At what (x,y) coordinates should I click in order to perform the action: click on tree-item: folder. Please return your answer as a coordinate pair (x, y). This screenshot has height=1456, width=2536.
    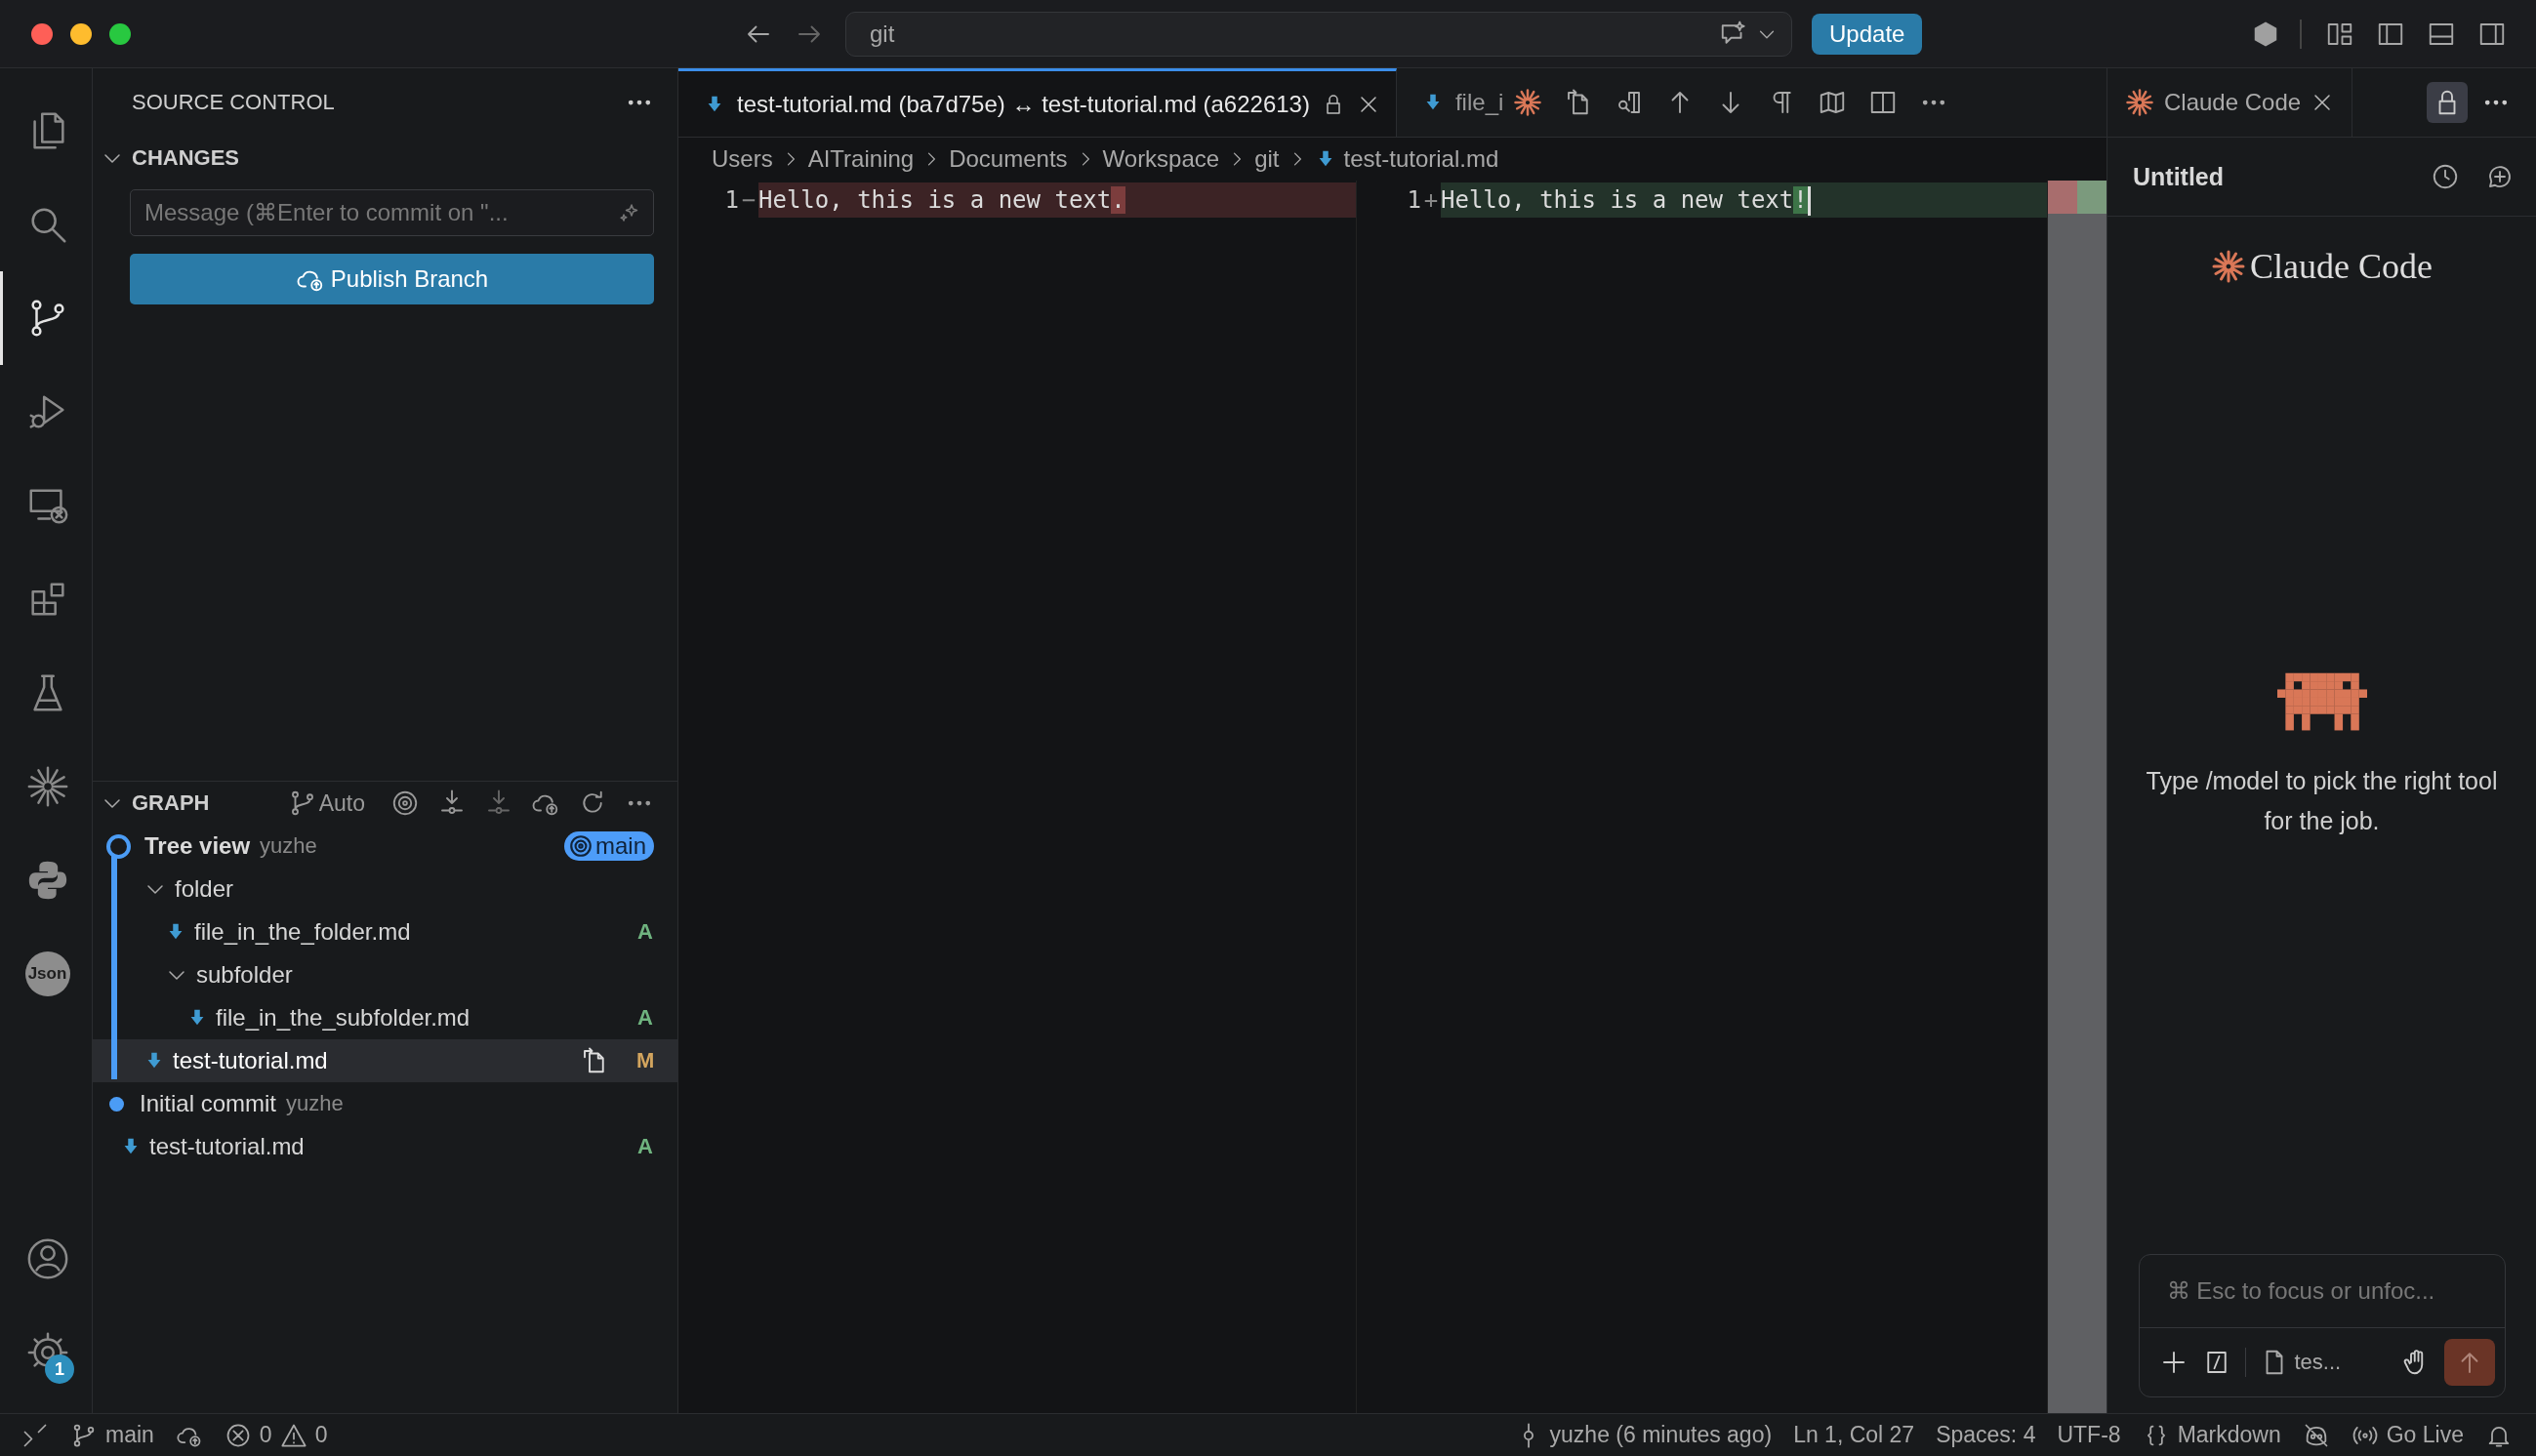
    Looking at the image, I should click on (385, 889).